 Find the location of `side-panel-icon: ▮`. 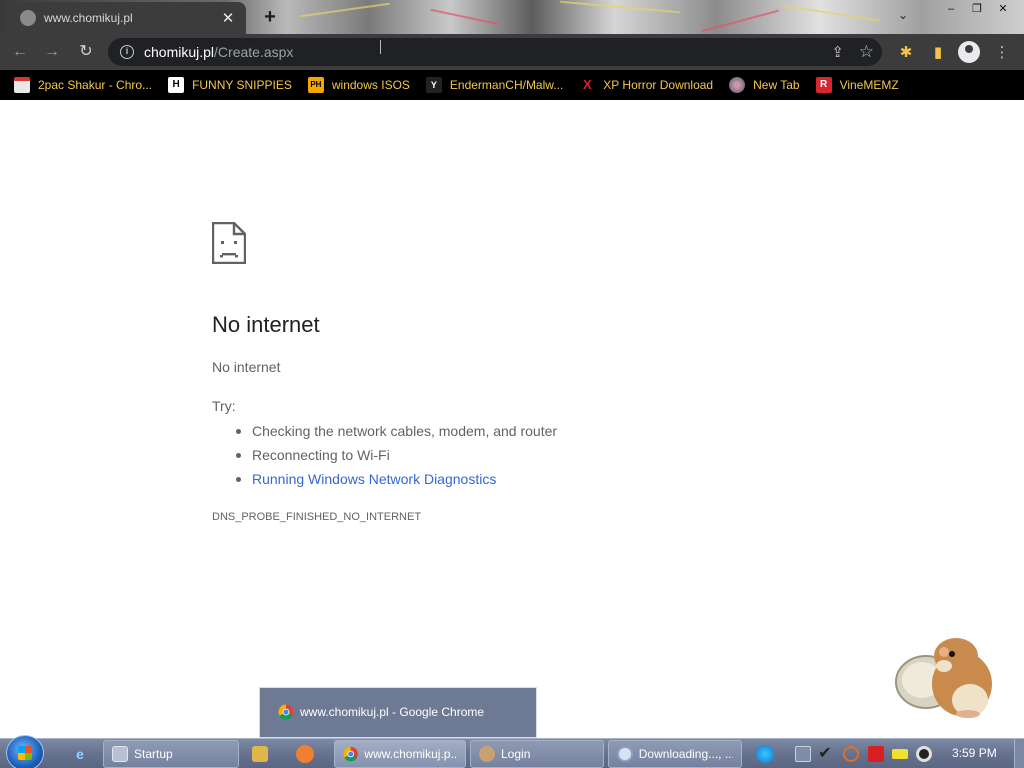

side-panel-icon: ▮ is located at coordinates (938, 53).